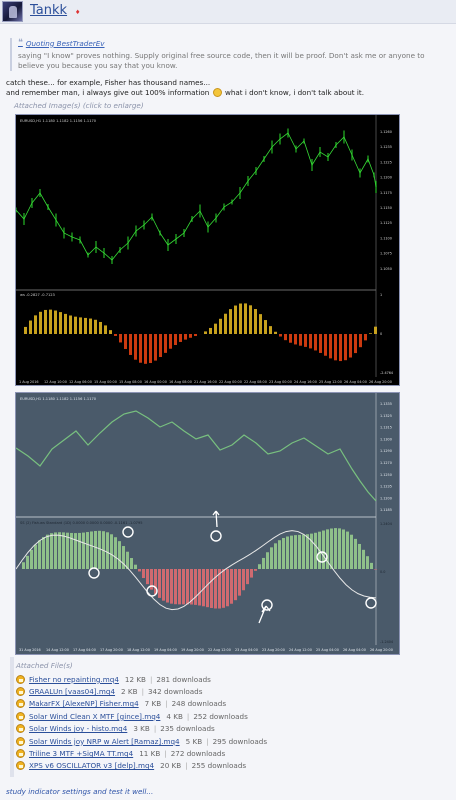 This screenshot has height=800, width=456. What do you see at coordinates (380, 382) in the screenshot?
I see `chart-1-time-label: 26 Aug 20:00` at bounding box center [380, 382].